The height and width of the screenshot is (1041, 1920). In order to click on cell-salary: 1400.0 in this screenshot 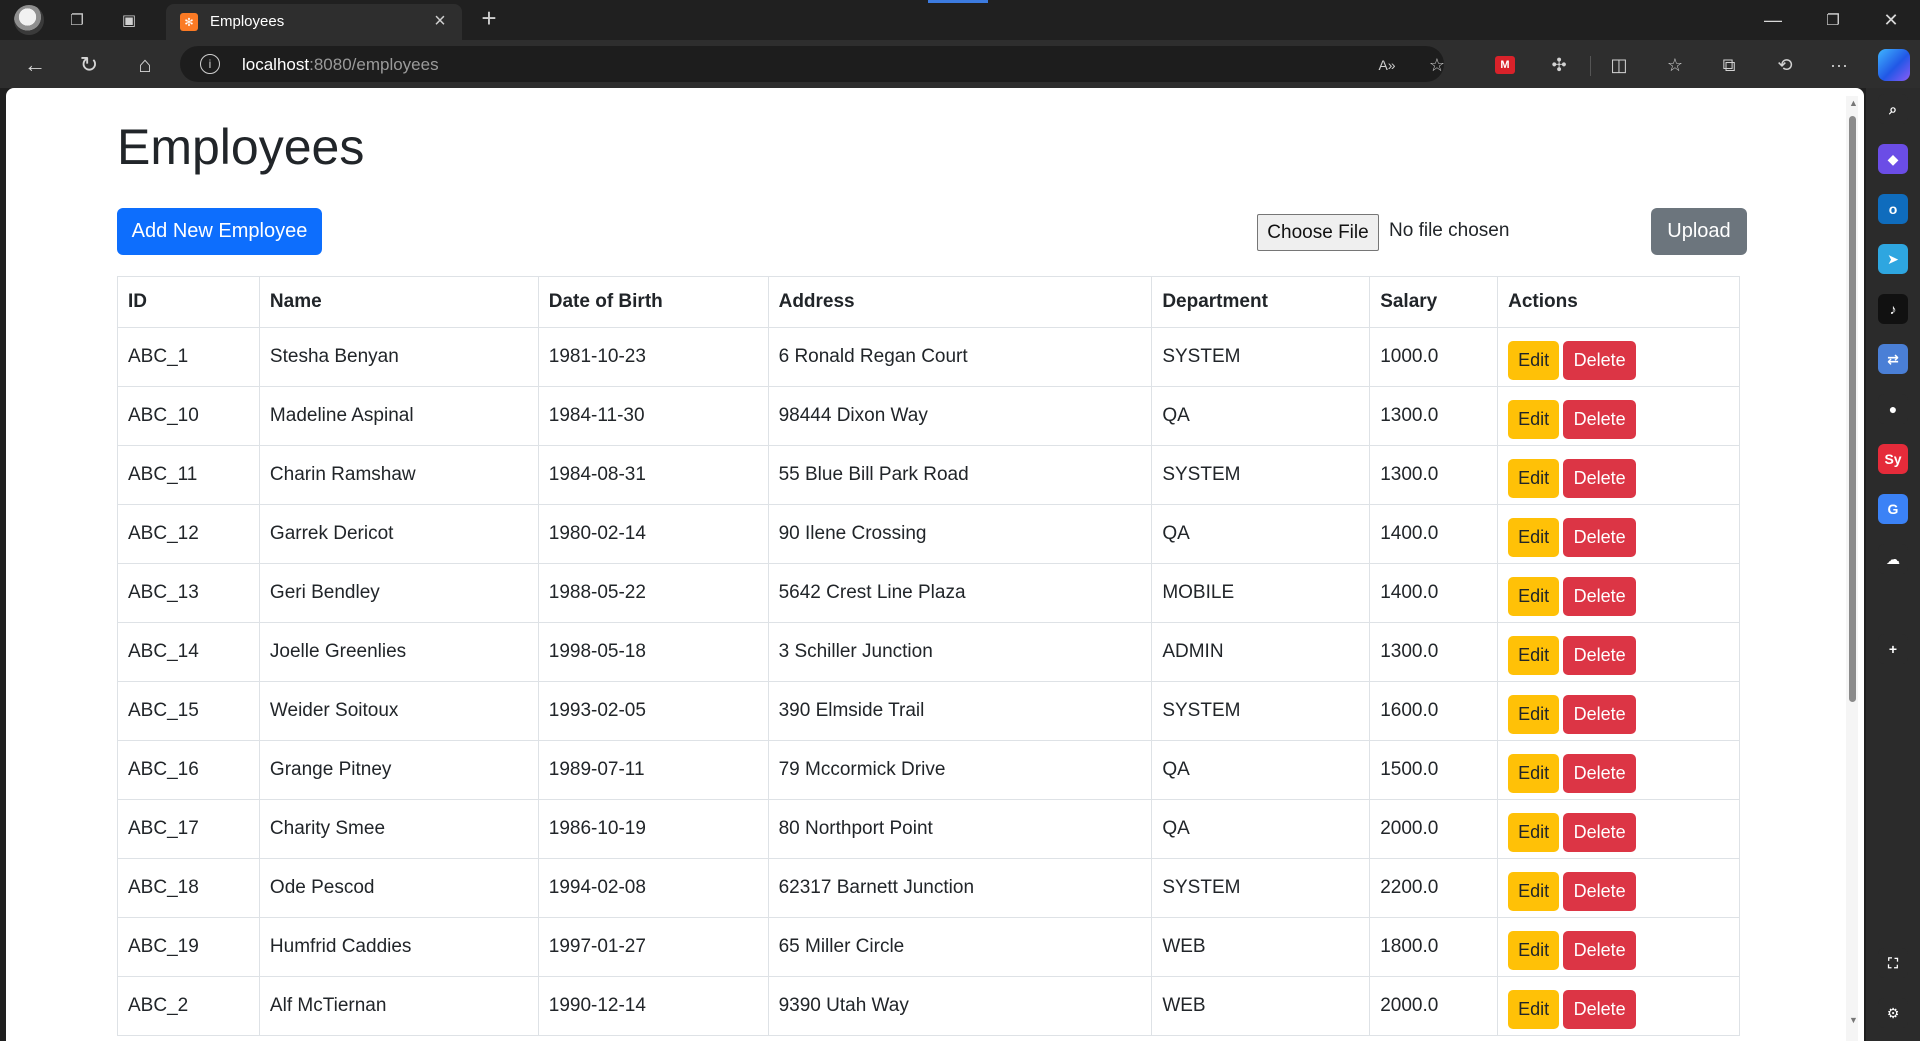, I will do `click(1434, 534)`.